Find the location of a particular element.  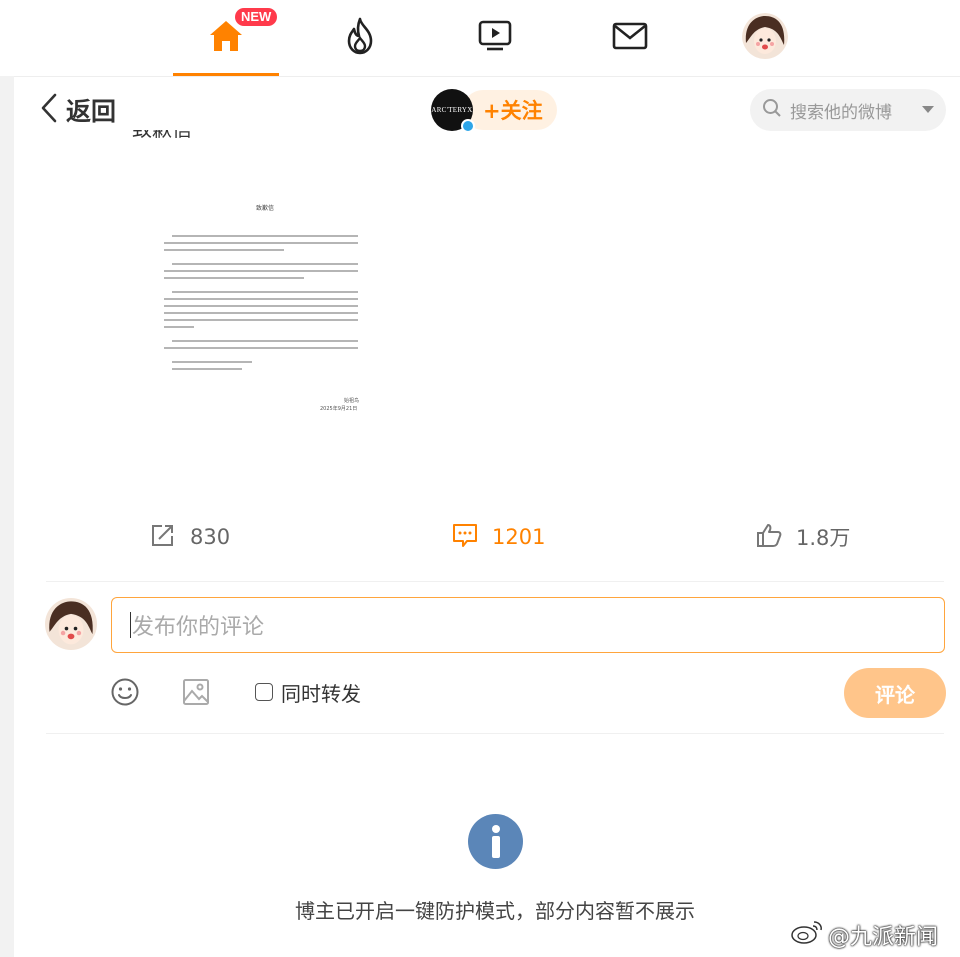

nav-profile is located at coordinates (765, 38).